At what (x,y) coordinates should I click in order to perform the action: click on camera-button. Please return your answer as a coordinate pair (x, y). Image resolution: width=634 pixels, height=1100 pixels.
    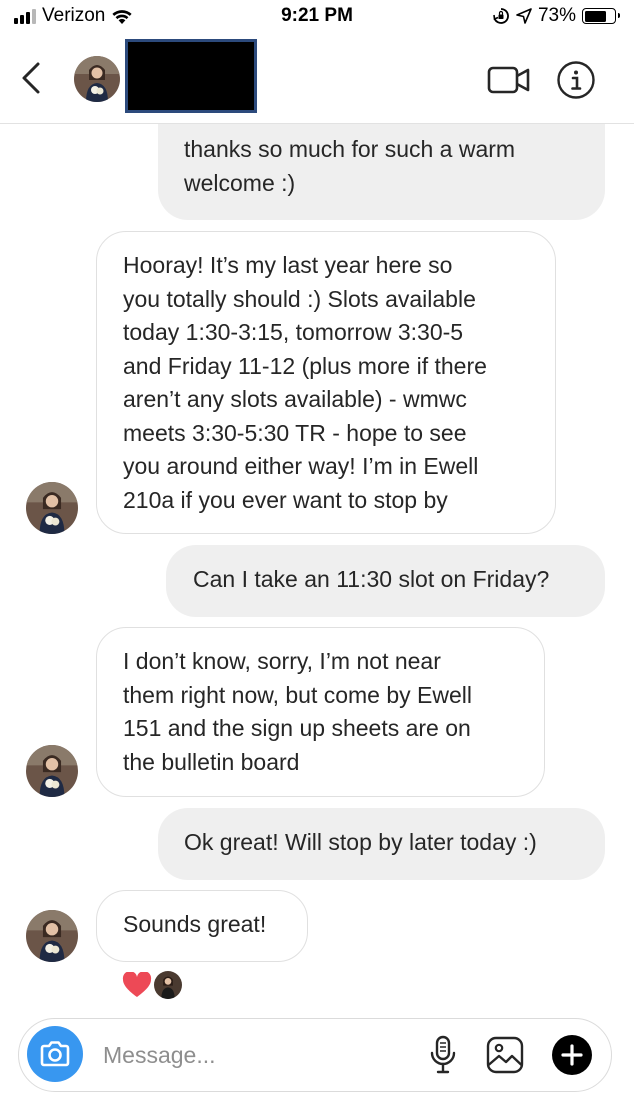
    Looking at the image, I should click on (55, 1054).